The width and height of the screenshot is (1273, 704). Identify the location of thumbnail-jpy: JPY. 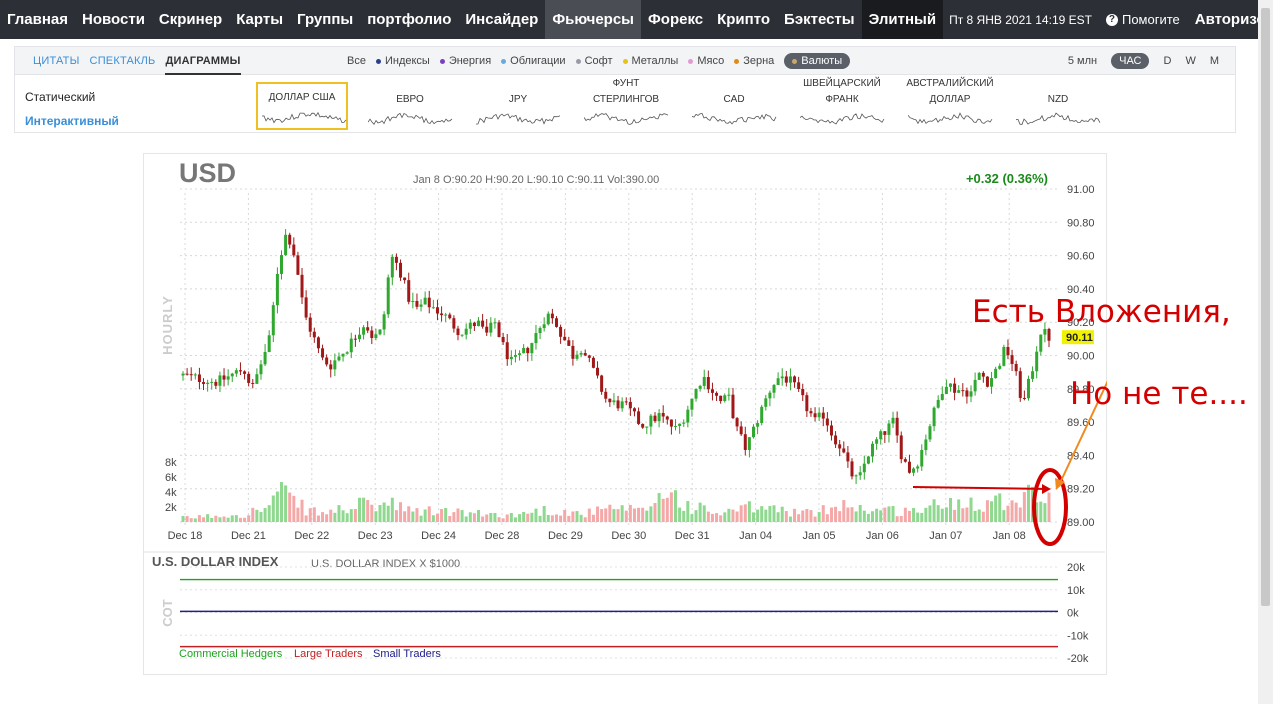
(518, 106).